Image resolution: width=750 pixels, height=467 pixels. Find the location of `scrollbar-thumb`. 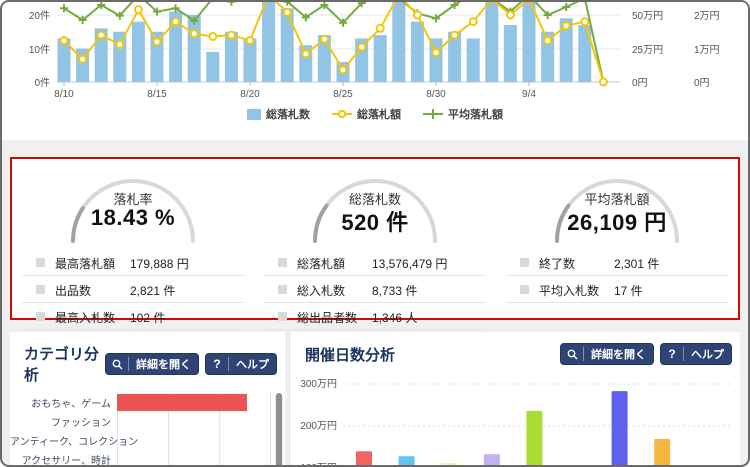

scrollbar-thumb is located at coordinates (279, 429).